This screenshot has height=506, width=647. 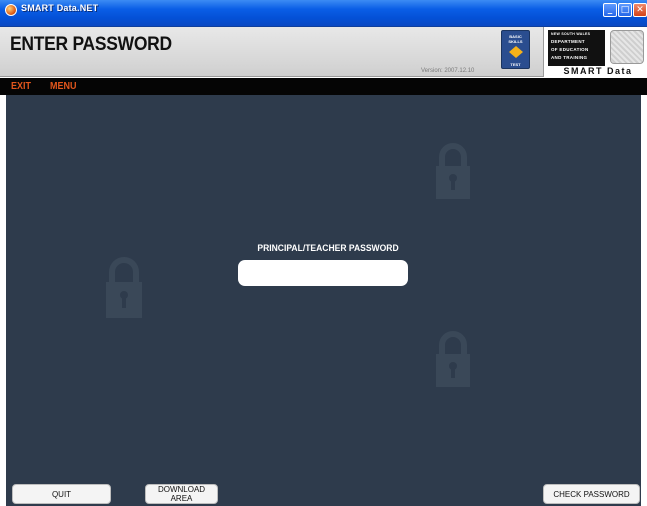 I want to click on window-title-bar: SMART Data.NET _ □ ✕, so click(x=323, y=13).